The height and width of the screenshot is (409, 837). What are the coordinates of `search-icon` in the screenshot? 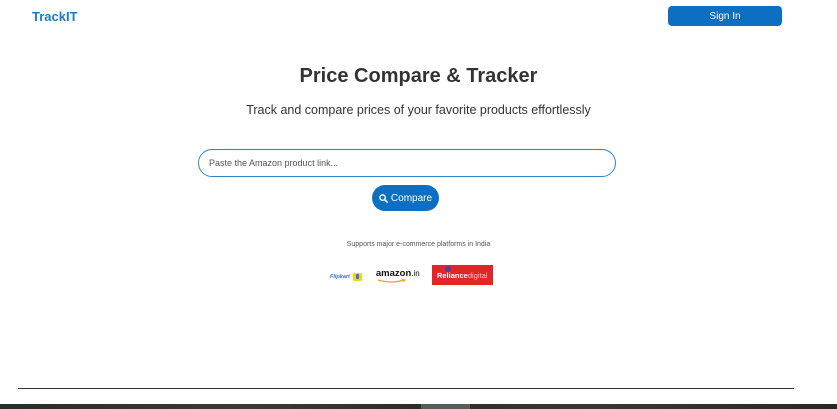 It's located at (383, 198).